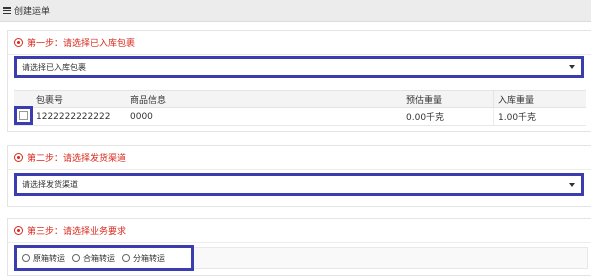 The width and height of the screenshot is (591, 276). I want to click on header-est-weight: 预估重量, so click(448, 99).